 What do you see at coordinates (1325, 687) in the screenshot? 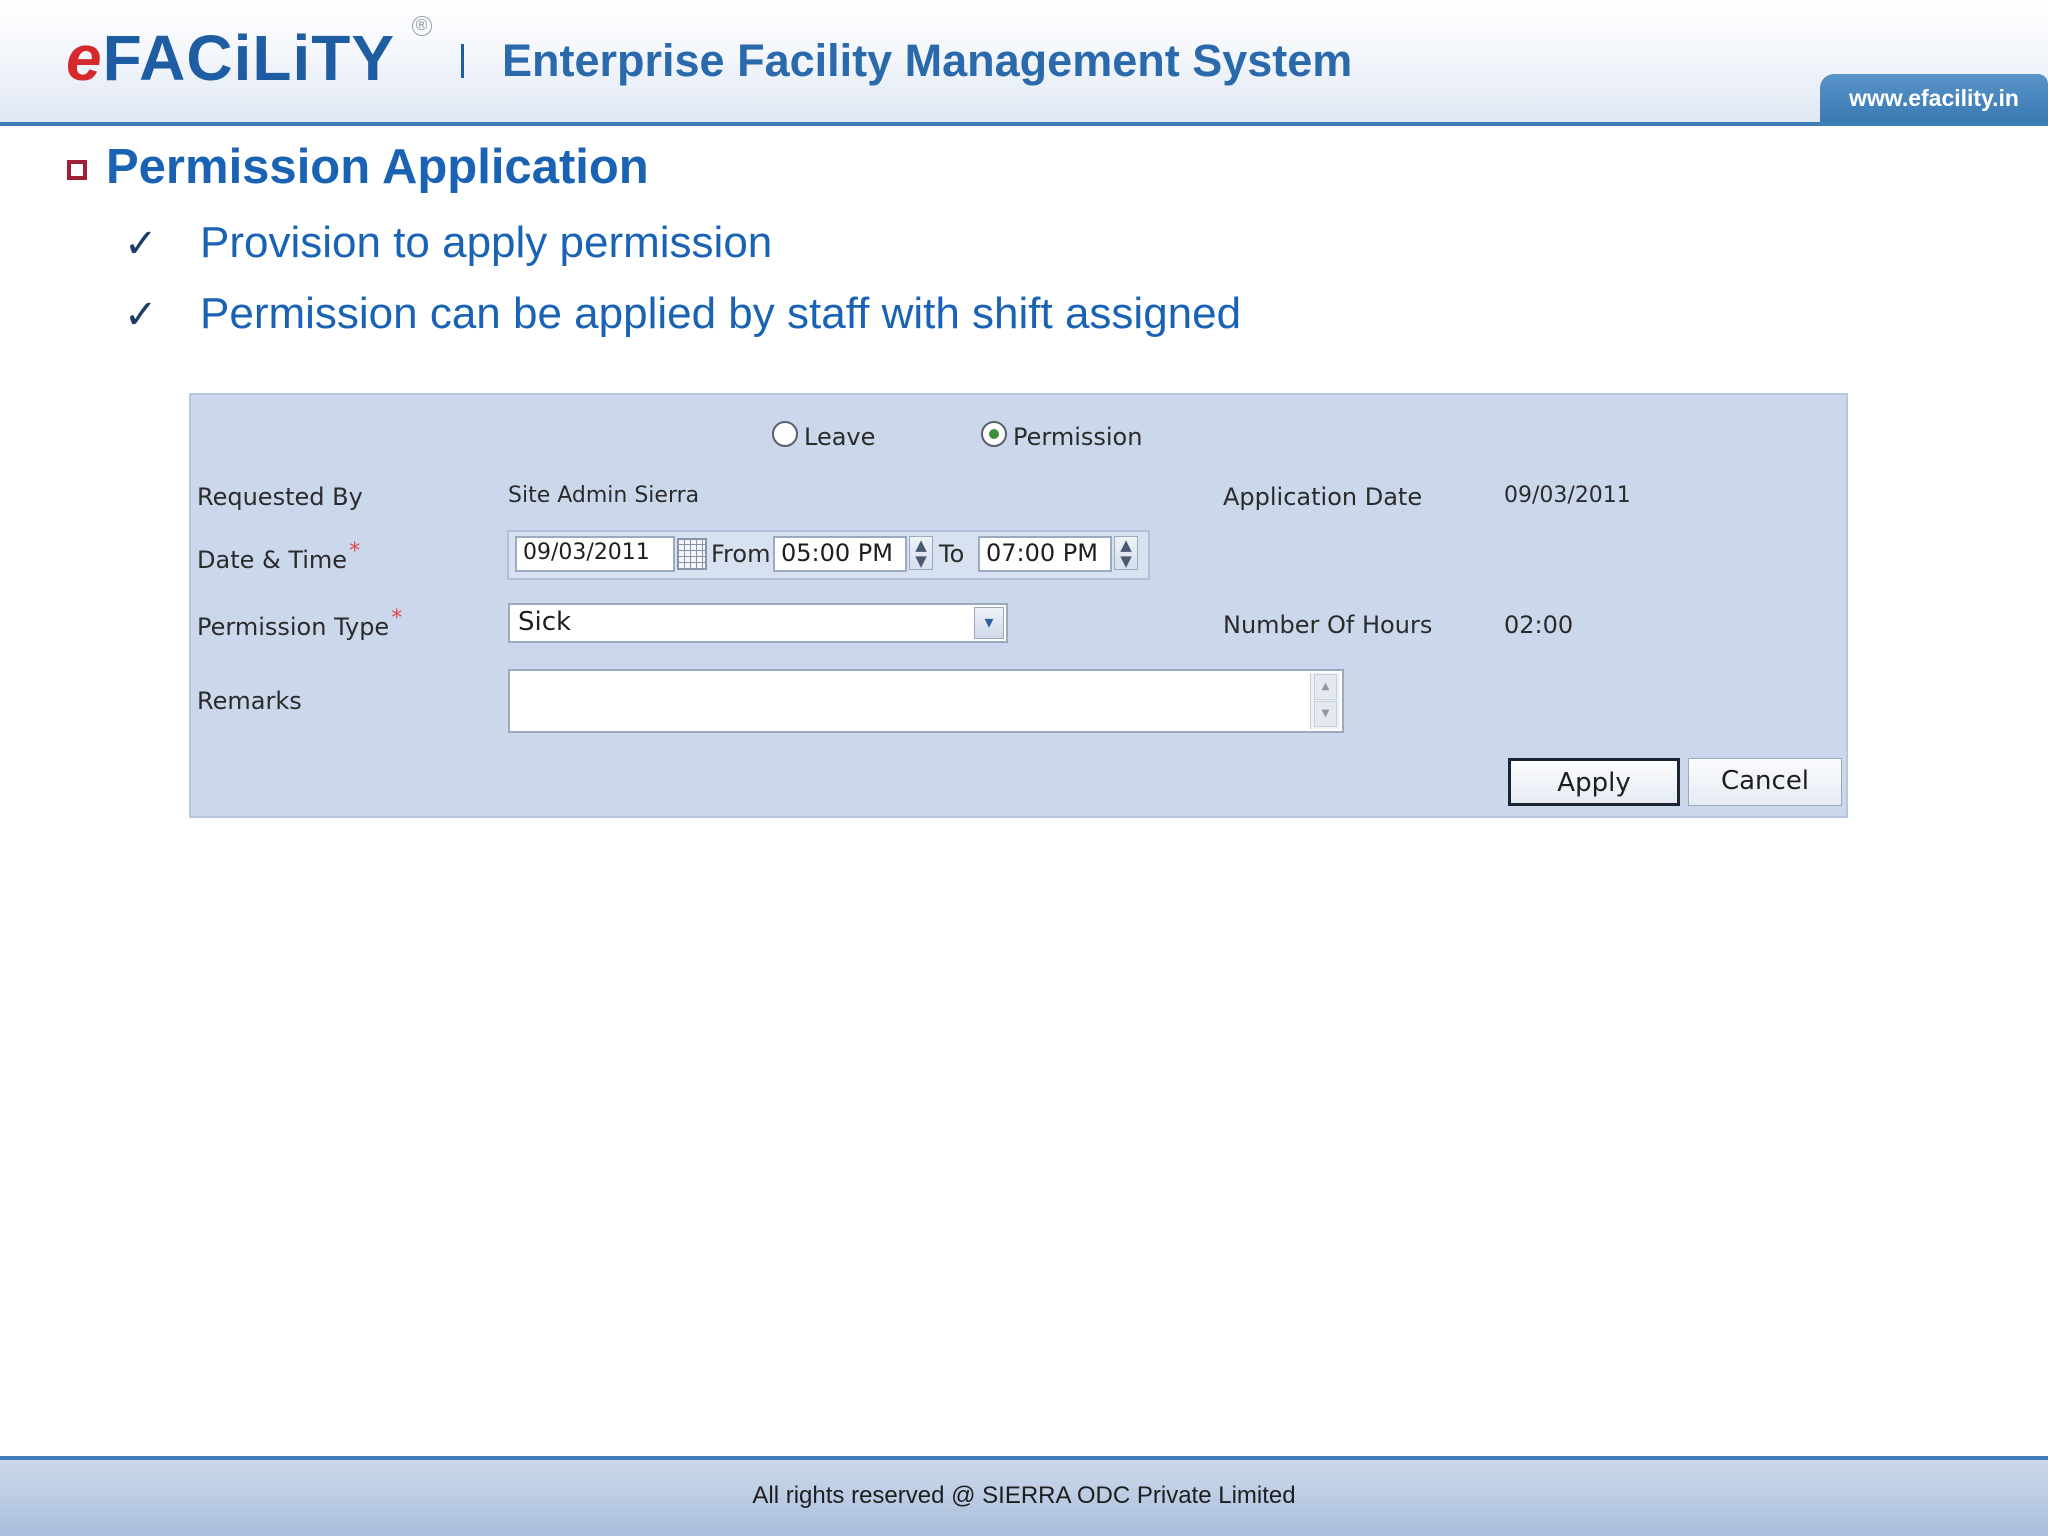
I see `scroll-up-icon: ▲` at bounding box center [1325, 687].